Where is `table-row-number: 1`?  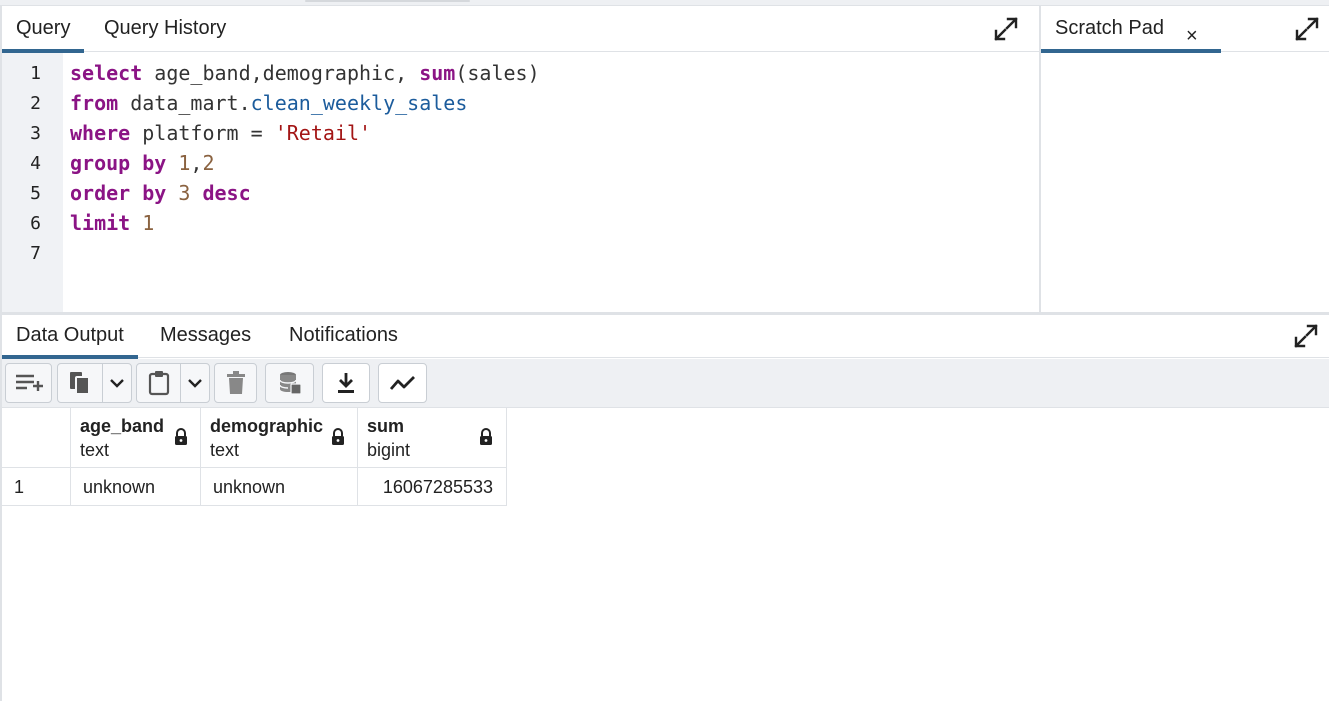 table-row-number: 1 is located at coordinates (36, 487).